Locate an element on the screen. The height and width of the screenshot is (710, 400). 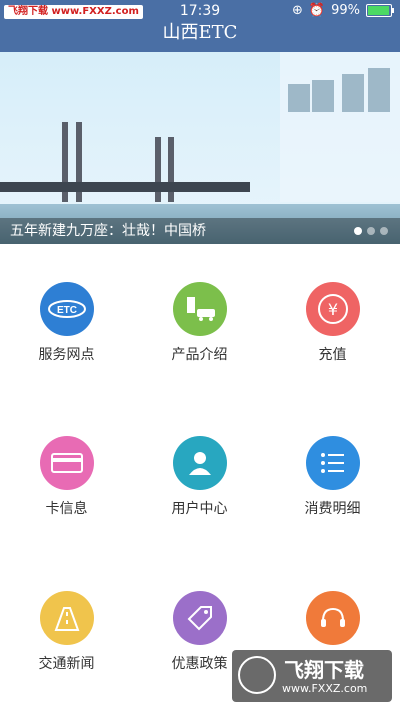
status-right: ⊕ ⏰ 99% is located at coordinates (343, 10).